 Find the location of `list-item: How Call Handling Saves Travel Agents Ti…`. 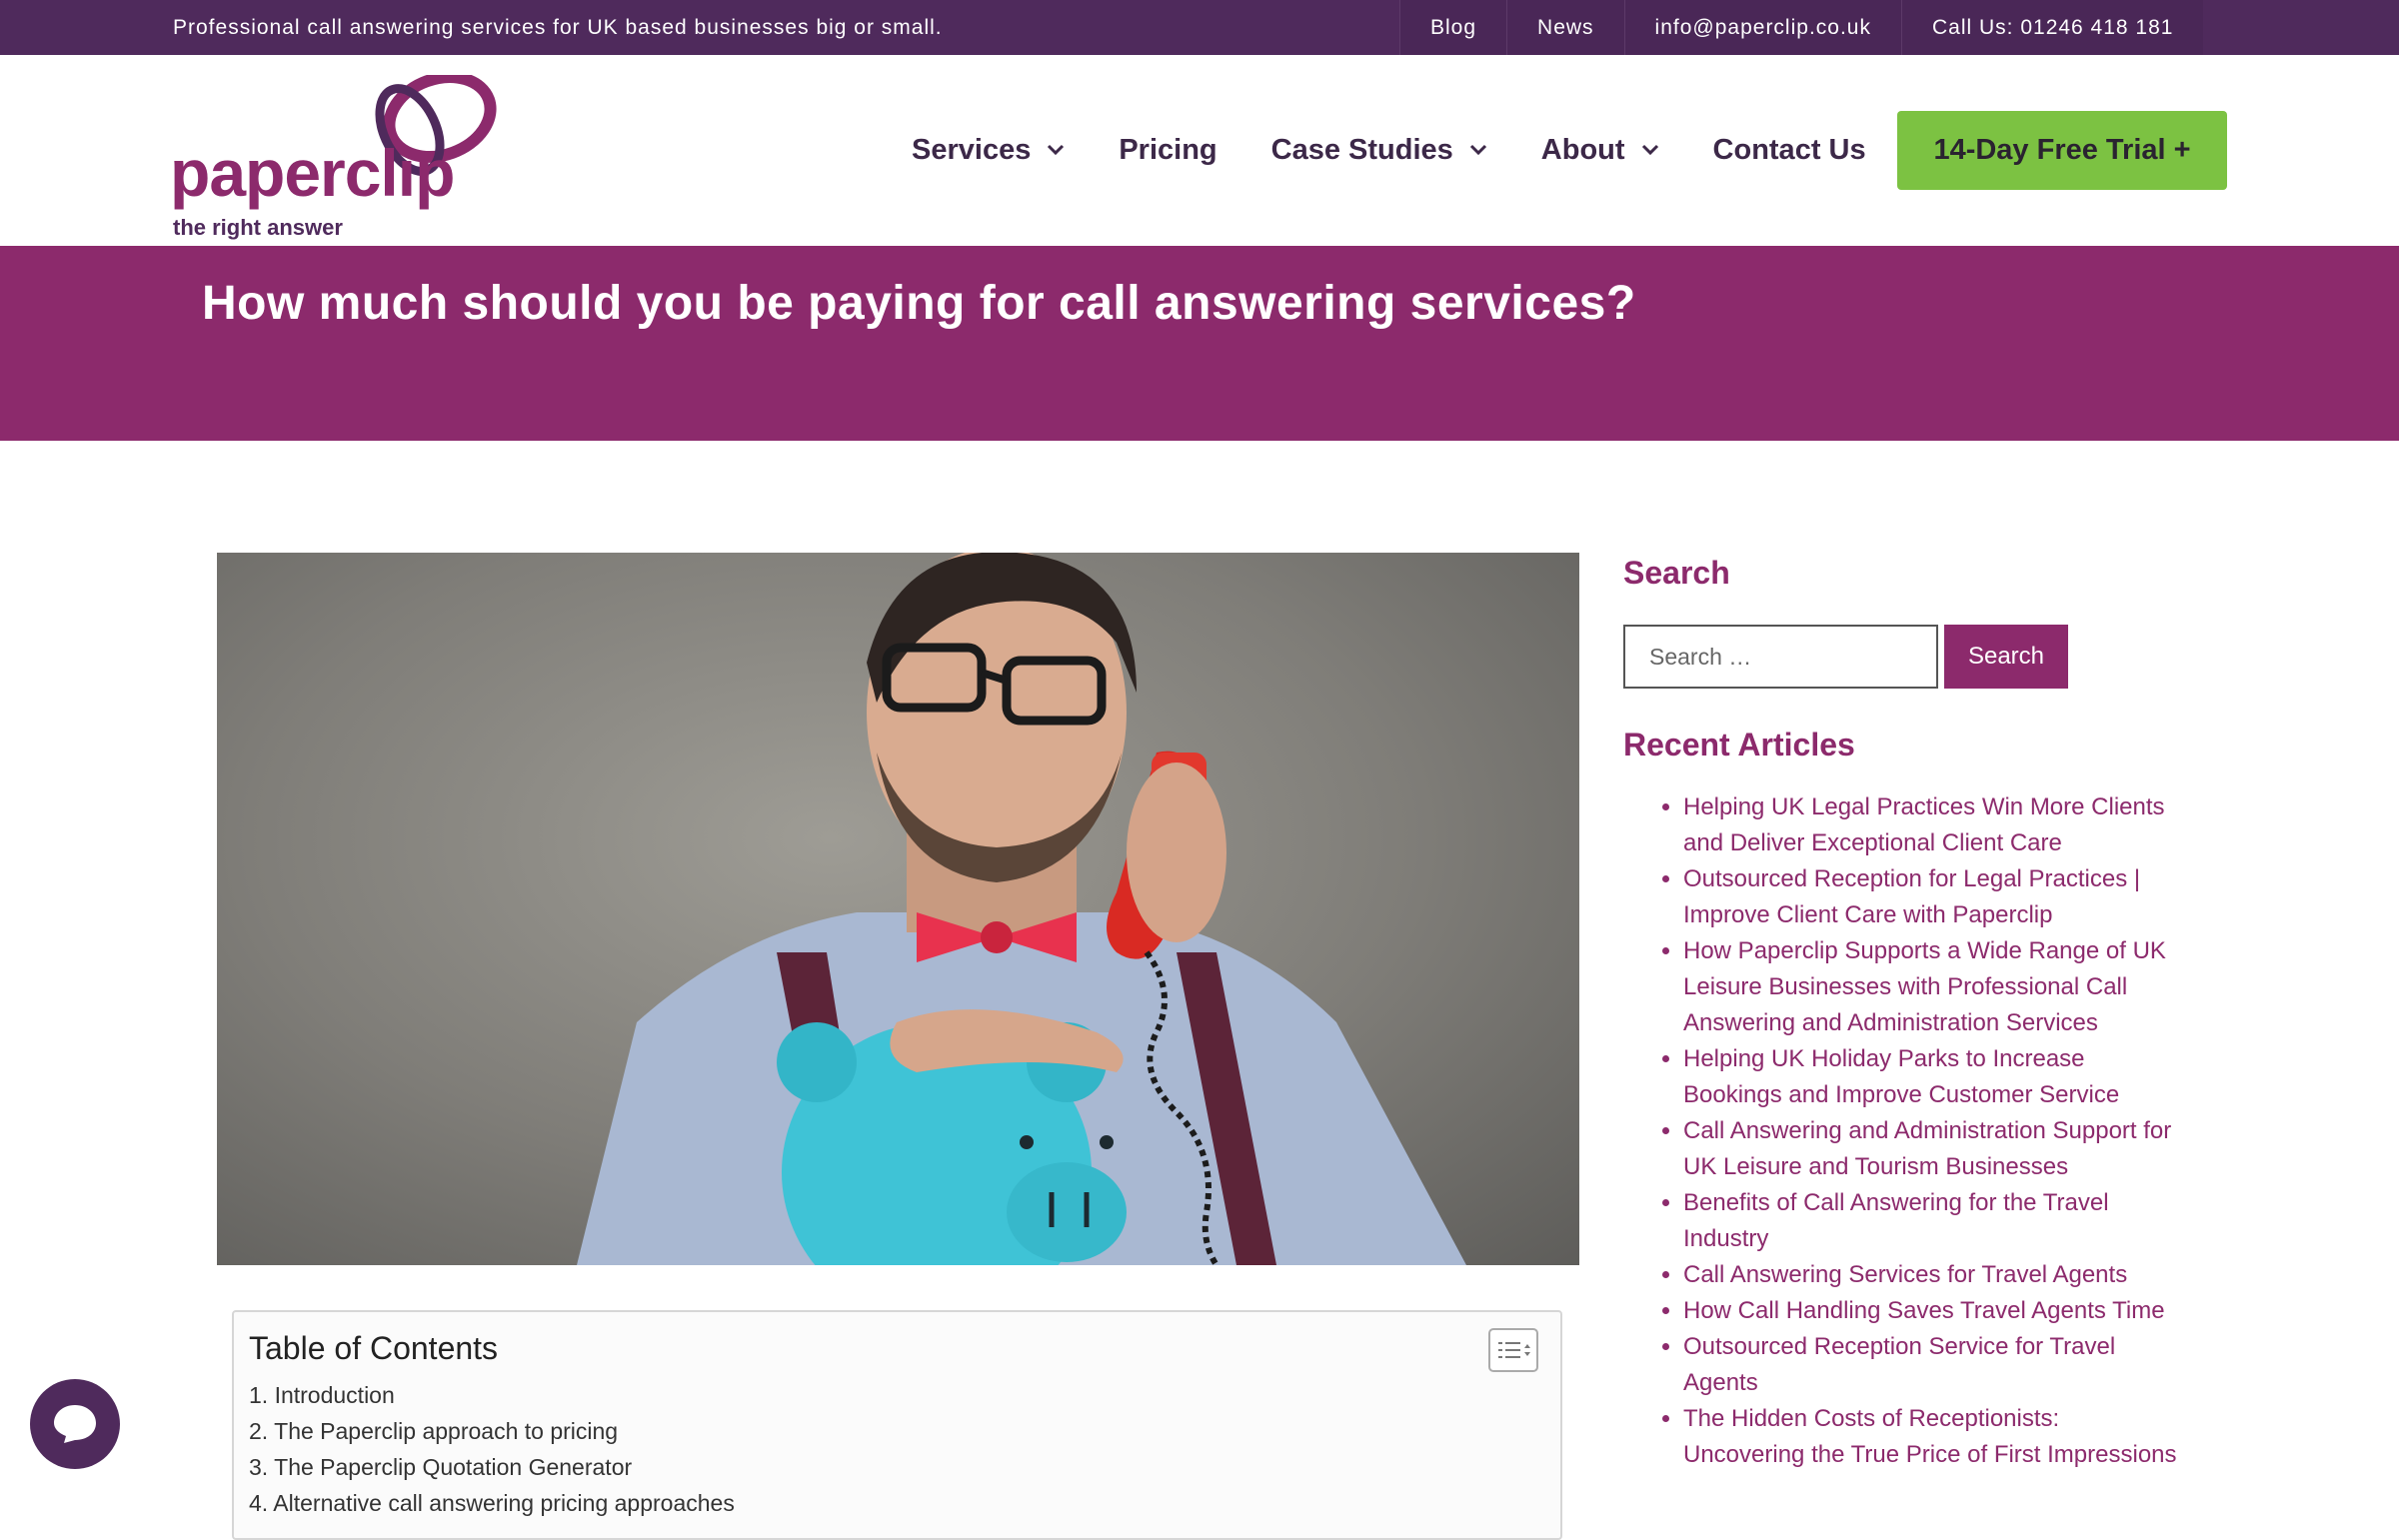

list-item: How Call Handling Saves Travel Agents Ti… is located at coordinates (1933, 1311).